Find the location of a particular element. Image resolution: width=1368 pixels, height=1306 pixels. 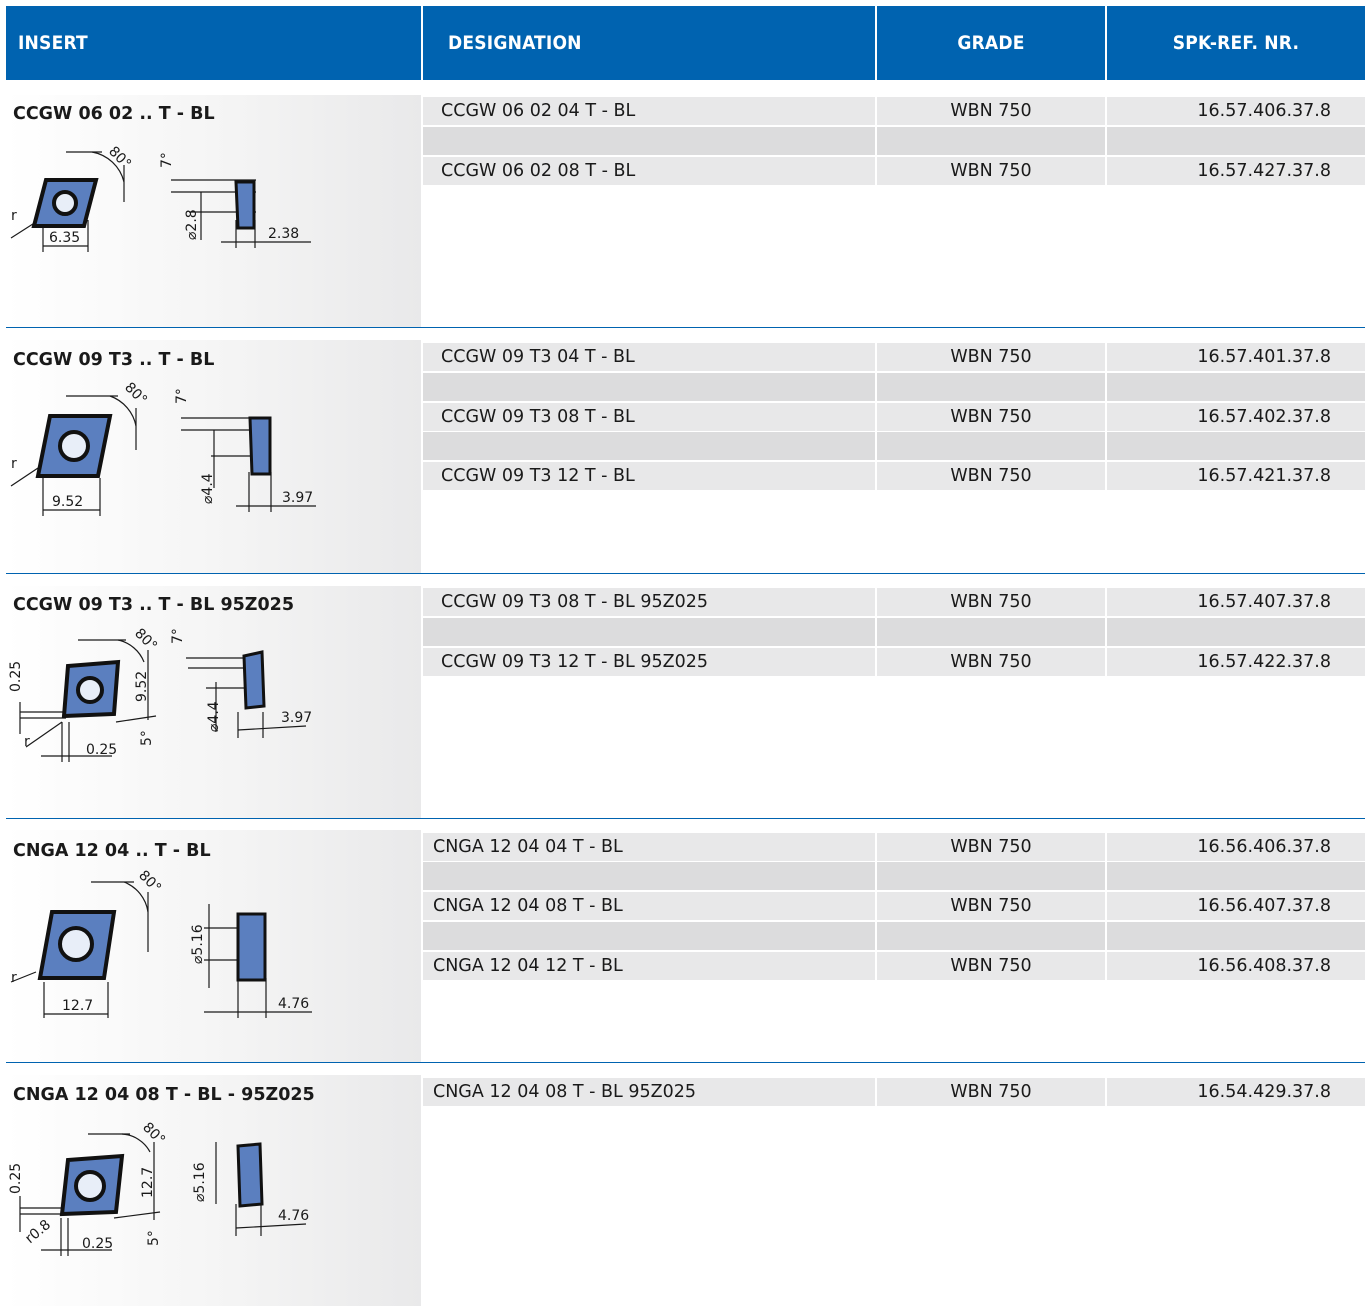

dim-hole-5: ⌀5.16 is located at coordinates (200, 1182).